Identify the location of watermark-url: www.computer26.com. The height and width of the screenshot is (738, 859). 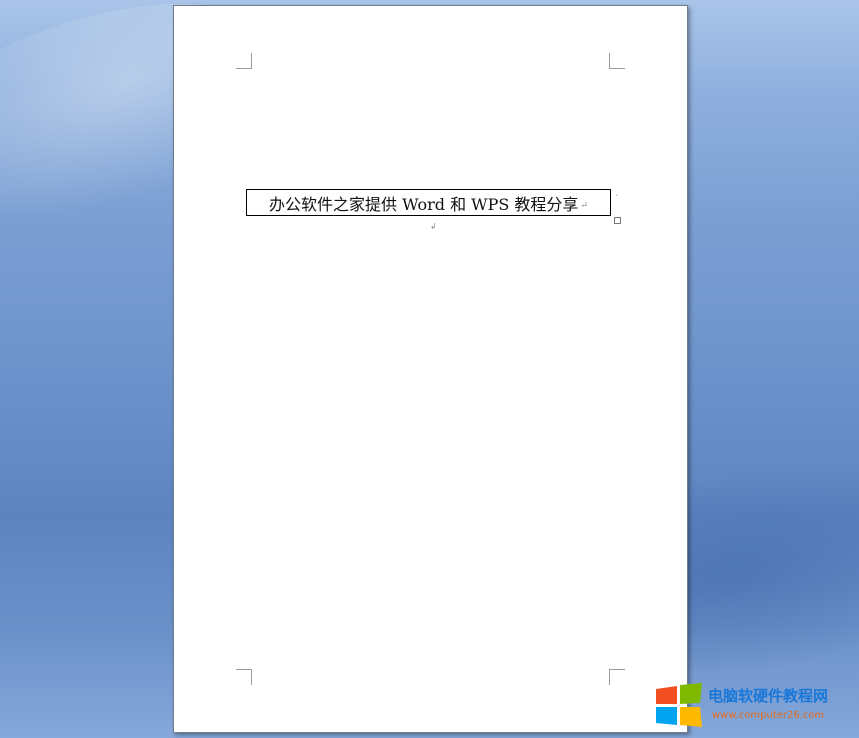
(768, 715).